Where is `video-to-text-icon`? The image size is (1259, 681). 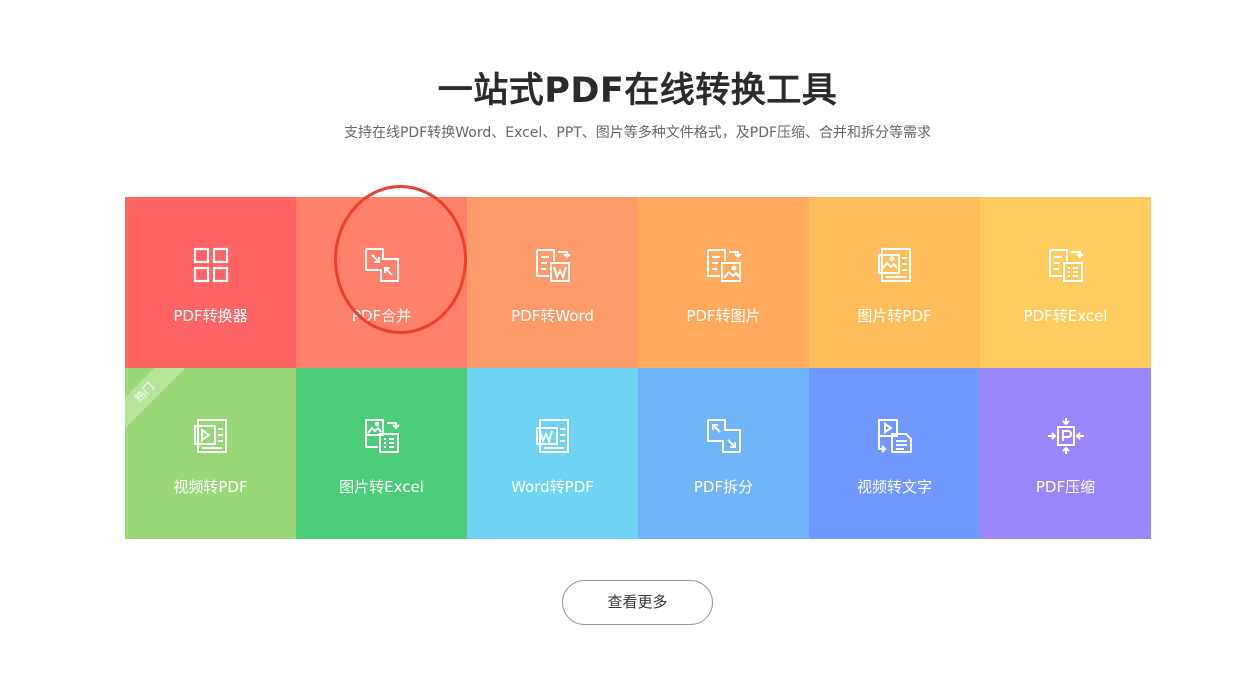 video-to-text-icon is located at coordinates (895, 436).